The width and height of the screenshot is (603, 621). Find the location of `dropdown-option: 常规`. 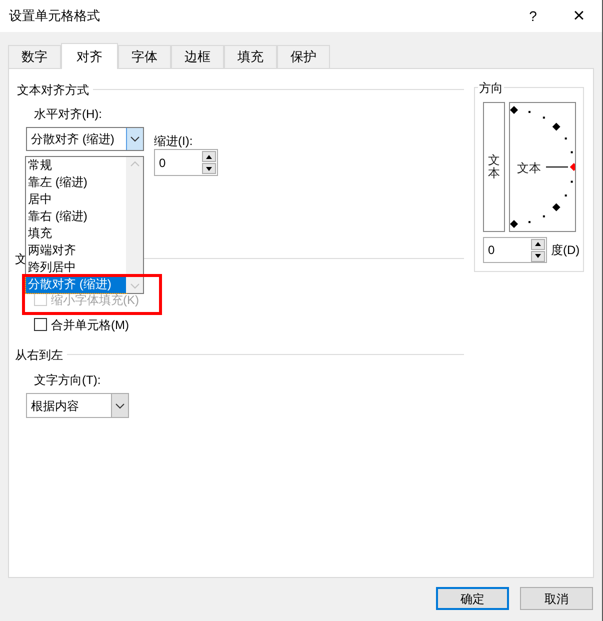

dropdown-option: 常规 is located at coordinates (76, 165).